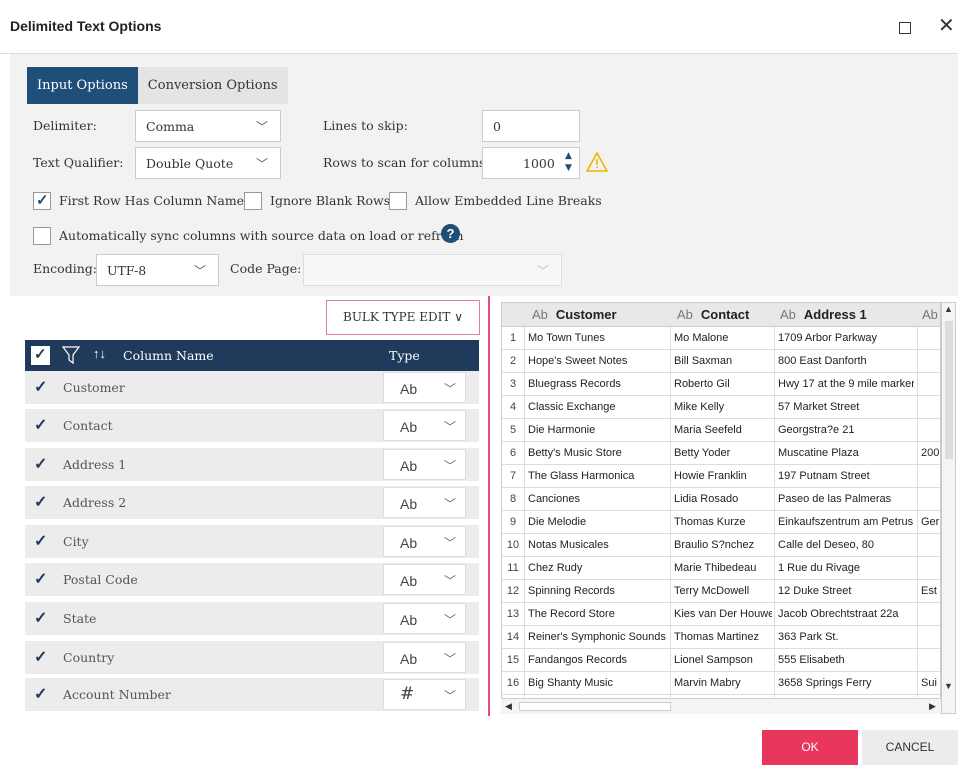 Image resolution: width=958 pixels, height=771 pixels. What do you see at coordinates (508, 706) in the screenshot?
I see `scroll-left-icon: ◀` at bounding box center [508, 706].